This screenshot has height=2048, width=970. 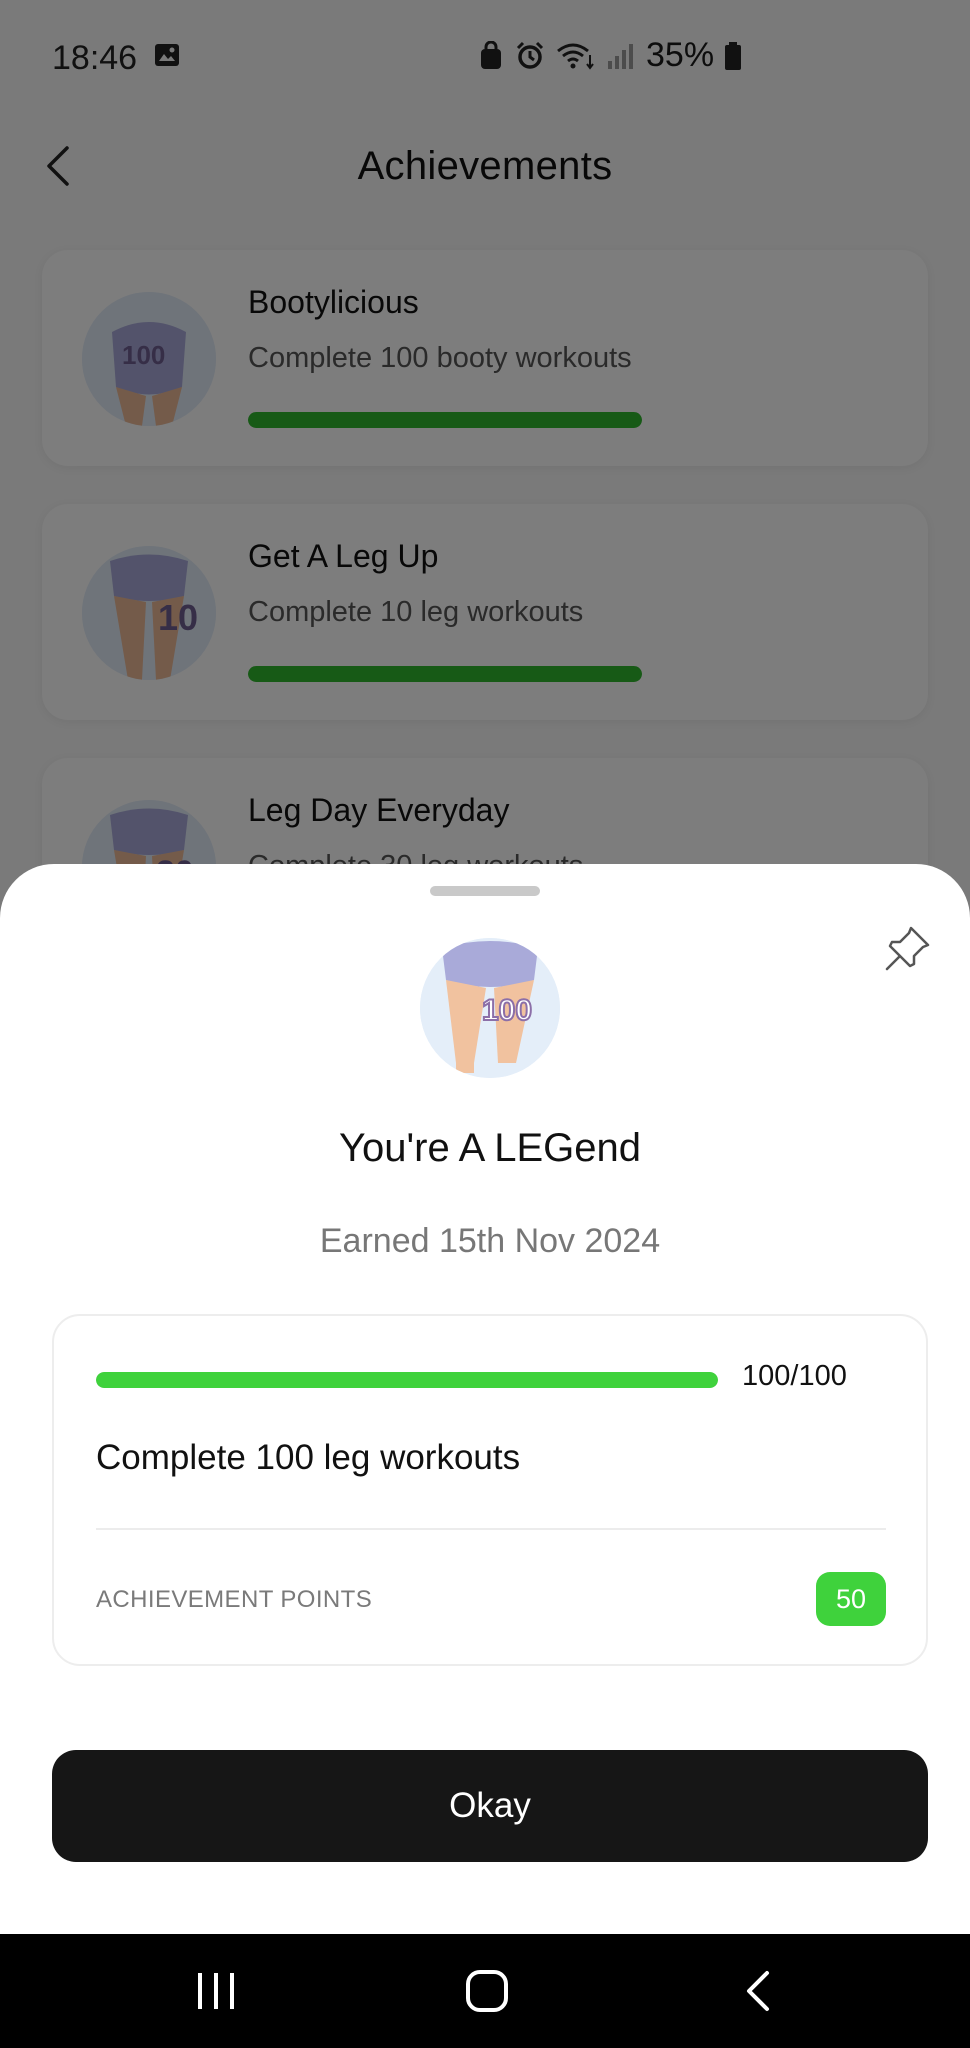 I want to click on earned-date: Earned 15th Nov 2024, so click(x=490, y=1241).